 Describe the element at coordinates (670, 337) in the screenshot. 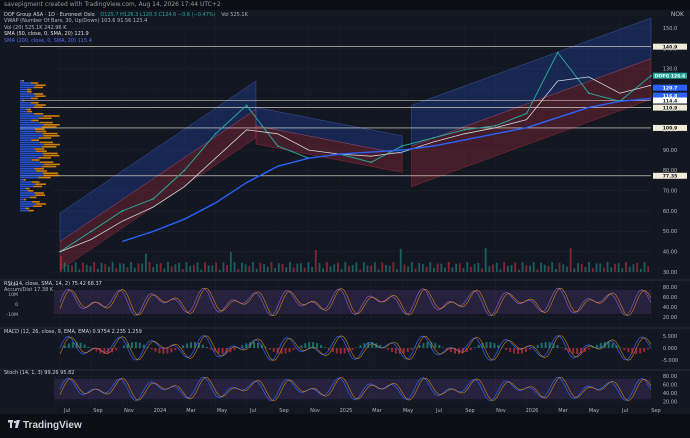

I see `macd-tick-label: 5.000` at that location.